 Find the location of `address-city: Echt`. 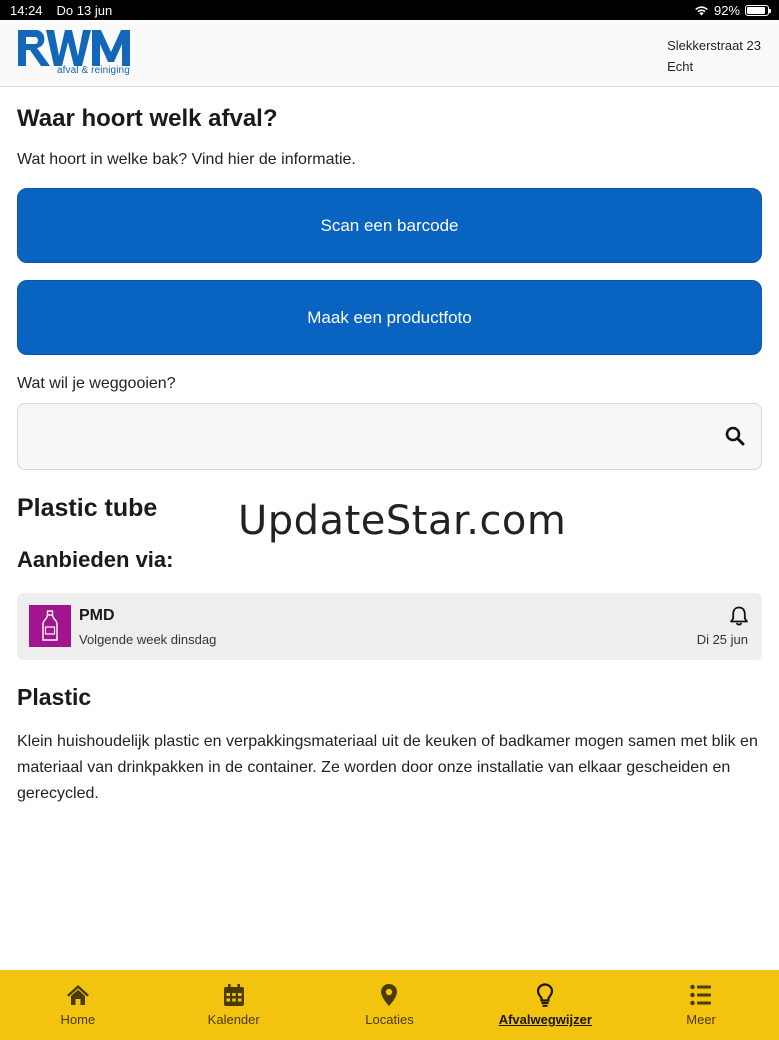

address-city: Echt is located at coordinates (680, 66).